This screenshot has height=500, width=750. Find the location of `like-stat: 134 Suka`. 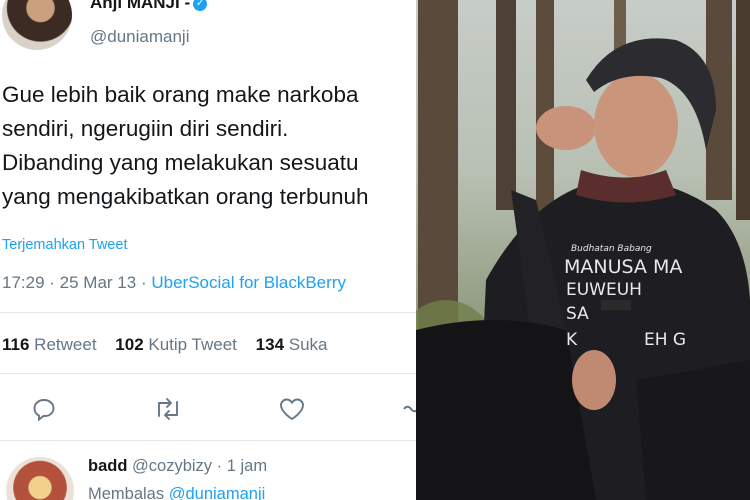

like-stat: 134 Suka is located at coordinates (292, 344).